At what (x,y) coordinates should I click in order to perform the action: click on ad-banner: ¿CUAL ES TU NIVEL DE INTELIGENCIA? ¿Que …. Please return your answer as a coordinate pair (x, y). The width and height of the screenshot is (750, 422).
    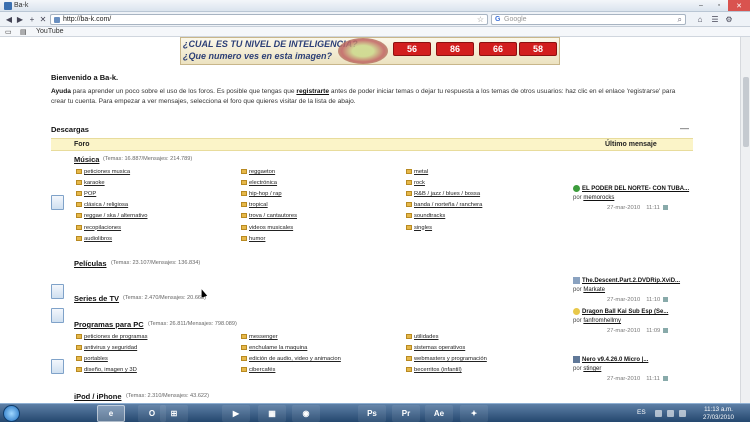
    Looking at the image, I should click on (370, 51).